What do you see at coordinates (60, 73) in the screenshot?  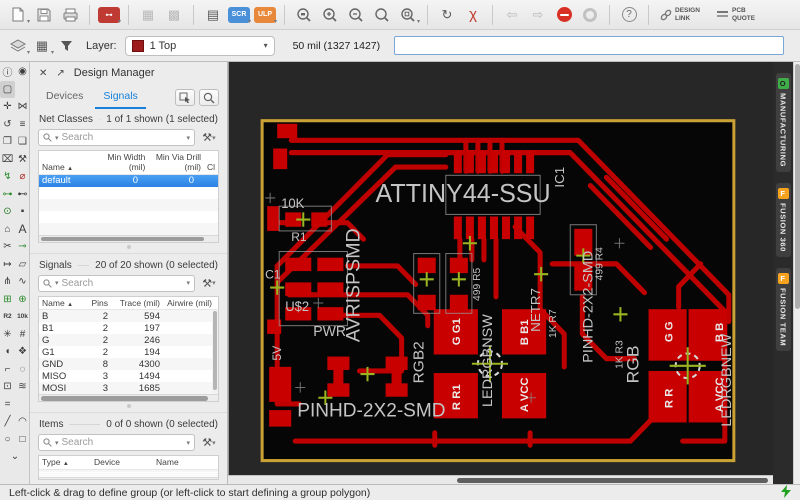 I see `popout-icon: ↗` at bounding box center [60, 73].